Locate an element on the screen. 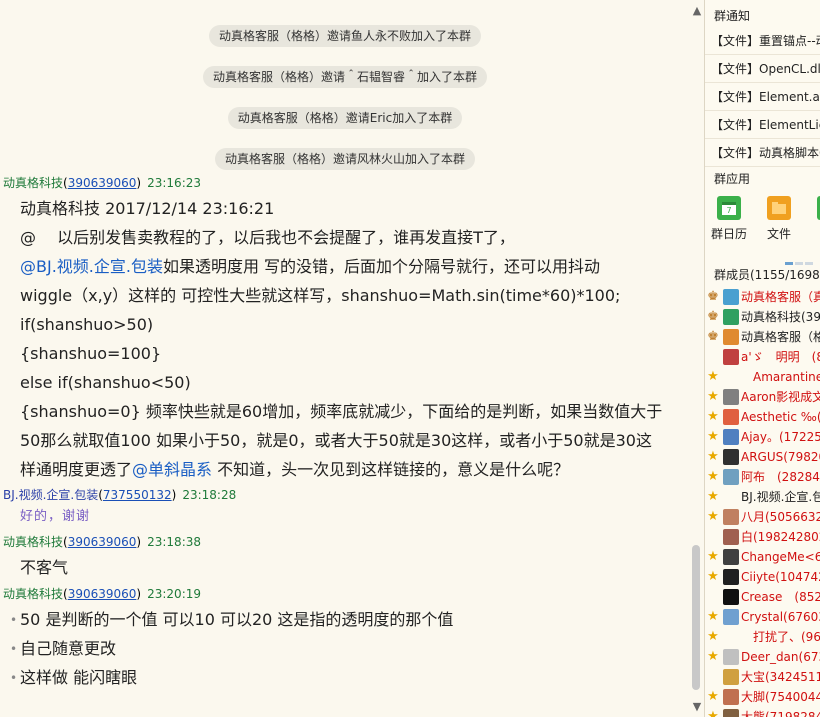  member-name: 动真格科技(390 is located at coordinates (780, 317).